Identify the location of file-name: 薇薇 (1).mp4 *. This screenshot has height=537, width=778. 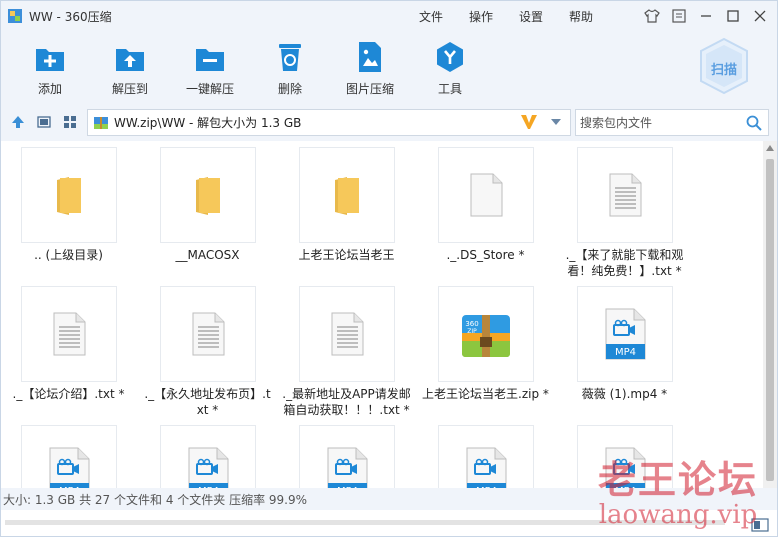
(624, 394).